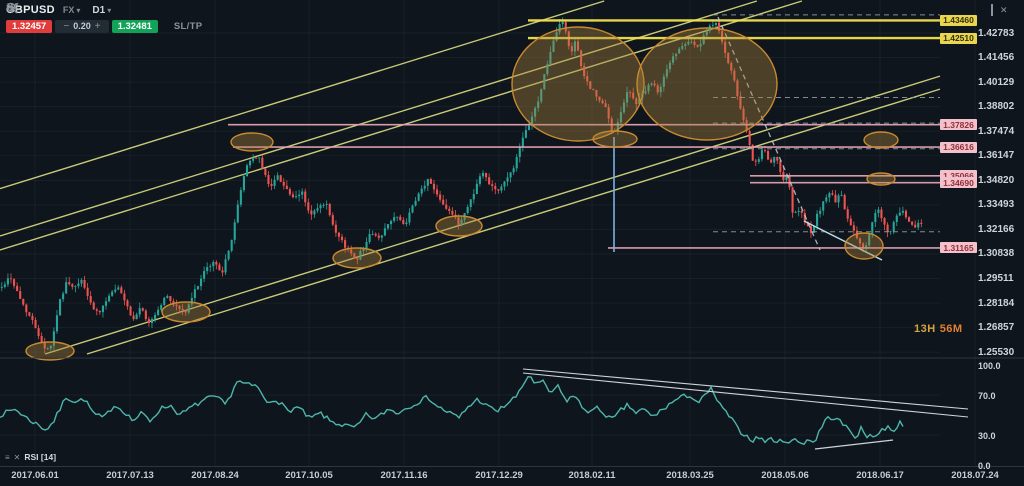 The width and height of the screenshot is (1024, 486). Describe the element at coordinates (690, 475) in the screenshot. I see `date-label: 2018.03.25` at that location.